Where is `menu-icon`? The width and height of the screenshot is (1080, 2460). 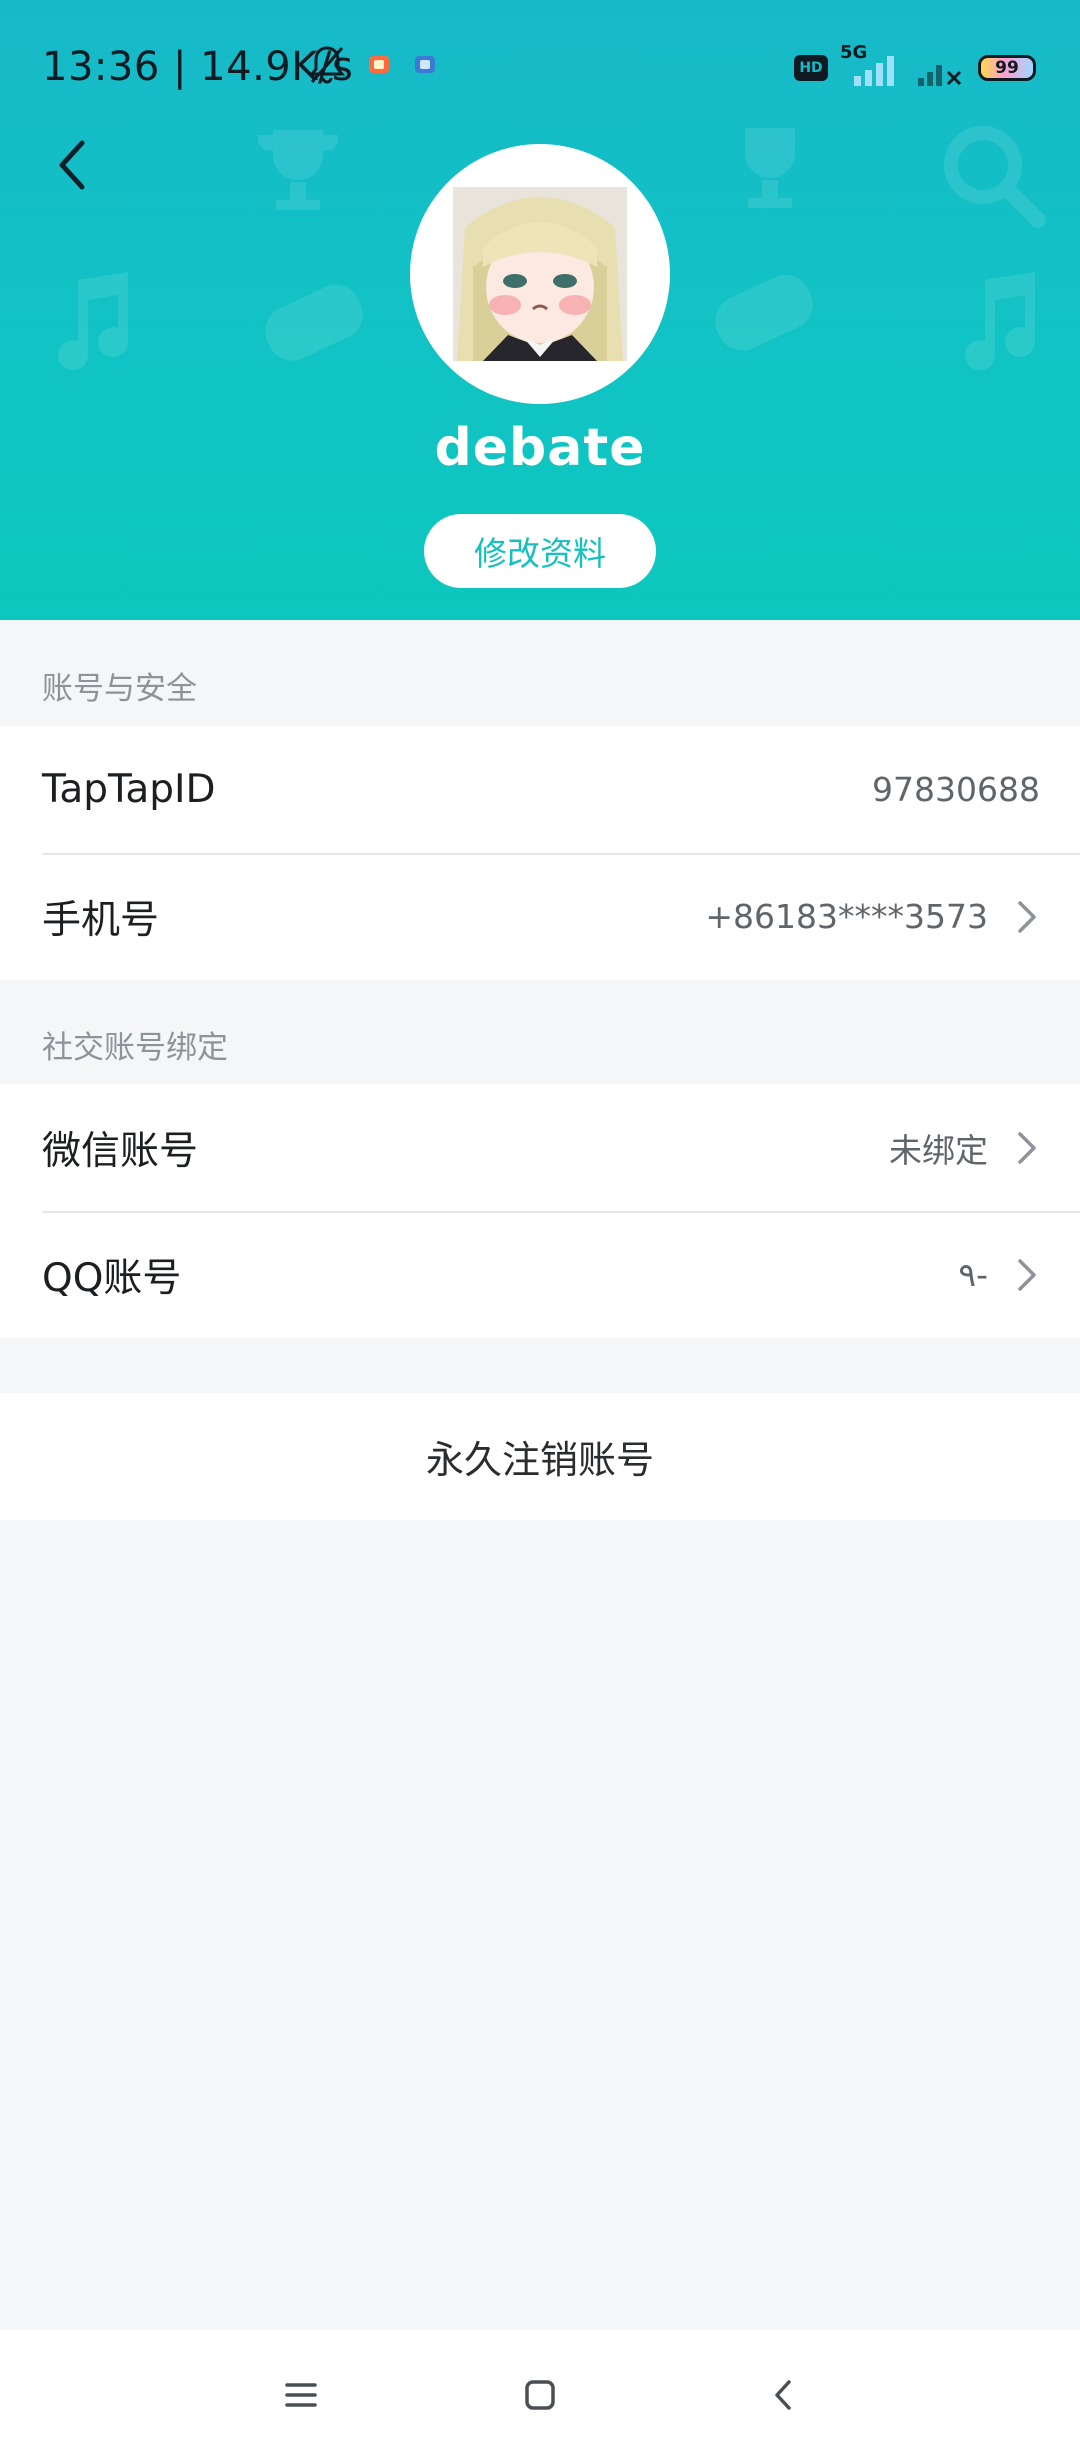 menu-icon is located at coordinates (301, 2395).